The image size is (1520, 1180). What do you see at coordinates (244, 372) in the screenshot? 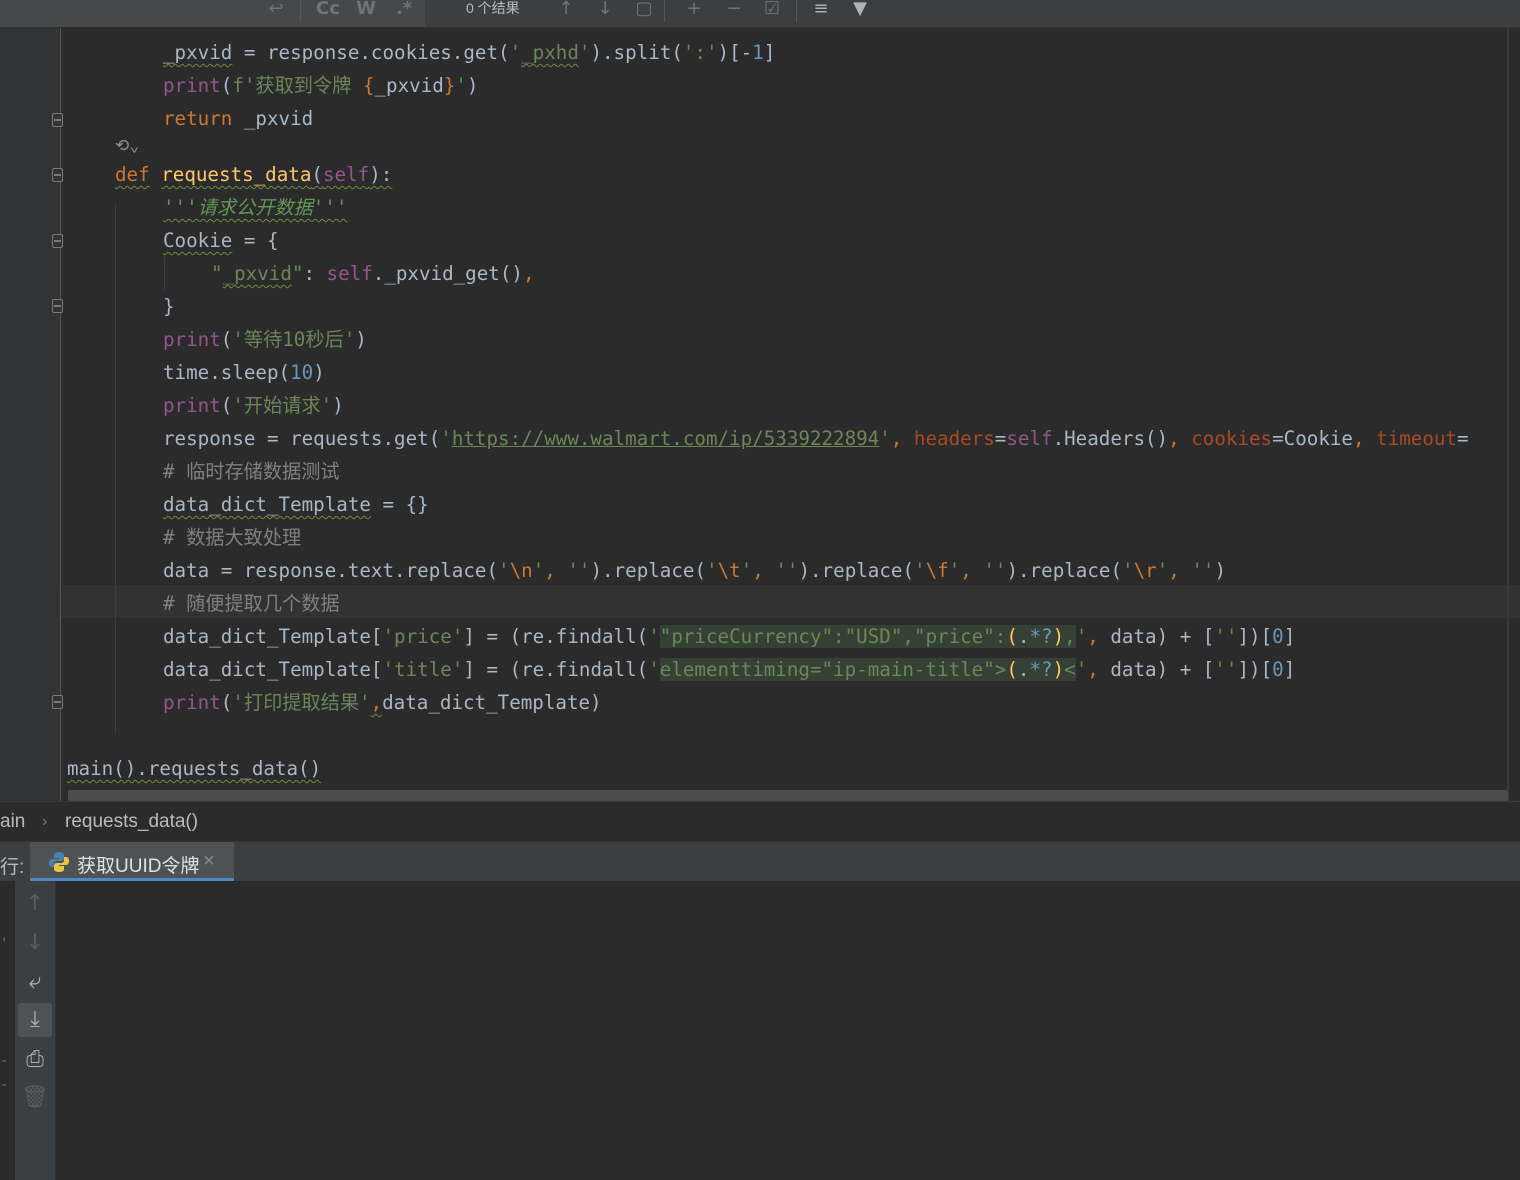
I see `code-line-10: time.sleep(10)` at bounding box center [244, 372].